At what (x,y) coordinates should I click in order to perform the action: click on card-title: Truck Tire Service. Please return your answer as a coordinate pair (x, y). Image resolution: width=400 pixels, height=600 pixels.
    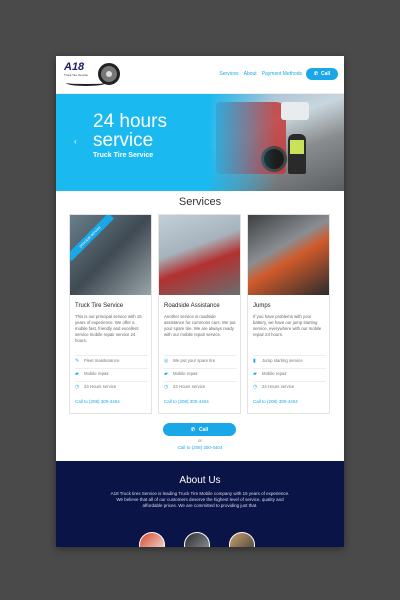
    Looking at the image, I should click on (99, 306).